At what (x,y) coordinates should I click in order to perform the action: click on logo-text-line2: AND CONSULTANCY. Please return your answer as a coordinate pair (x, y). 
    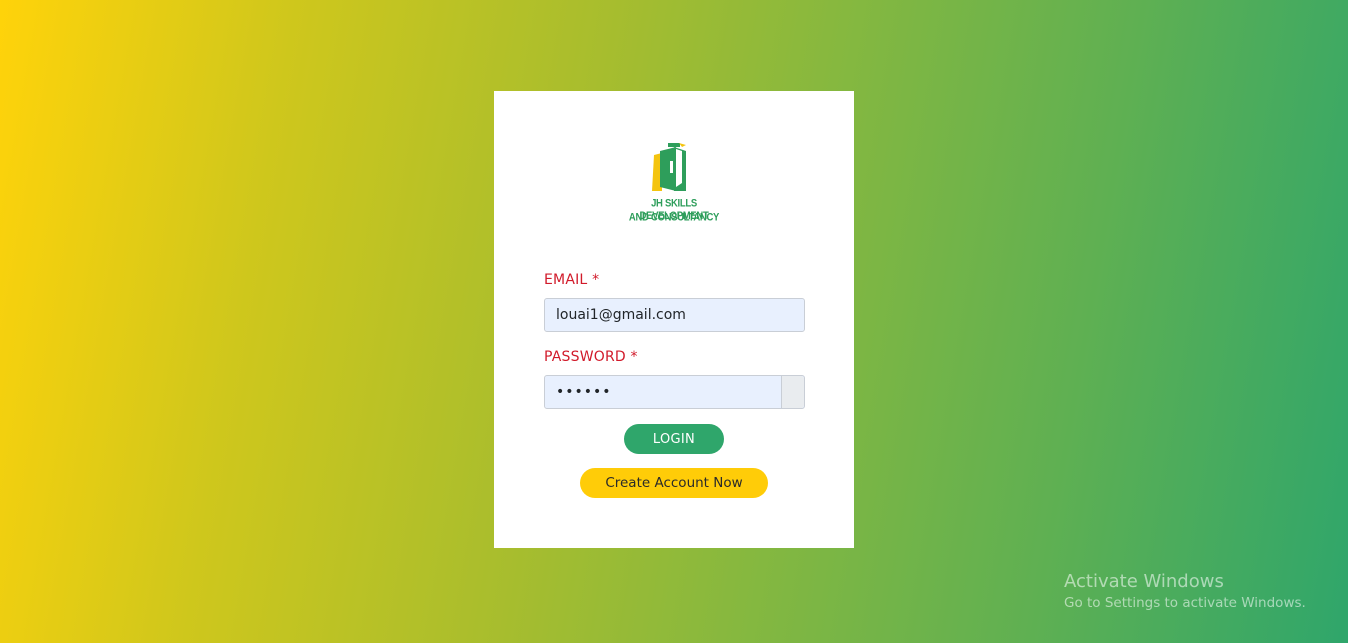
    Looking at the image, I should click on (674, 217).